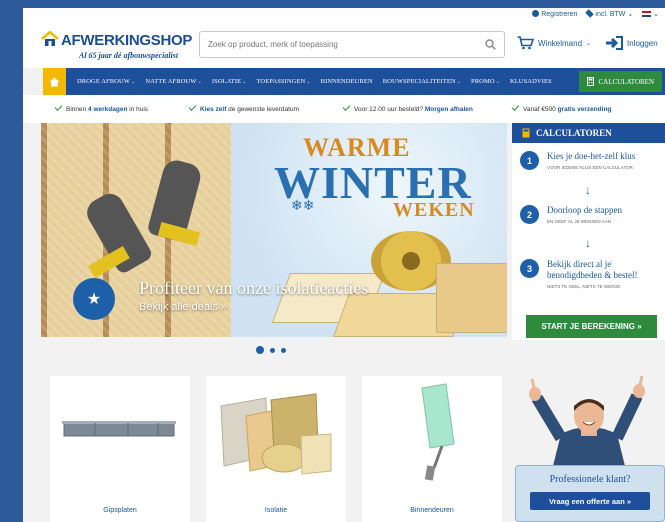 Image resolution: width=665 pixels, height=522 pixels. I want to click on step-subtitle: En geef al je wensen aan, so click(579, 221).